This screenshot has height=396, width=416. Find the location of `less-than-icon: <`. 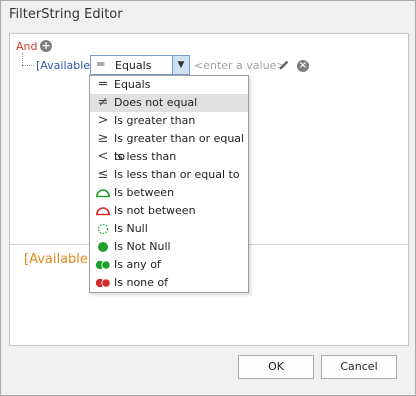

less-than-icon: < is located at coordinates (103, 156).